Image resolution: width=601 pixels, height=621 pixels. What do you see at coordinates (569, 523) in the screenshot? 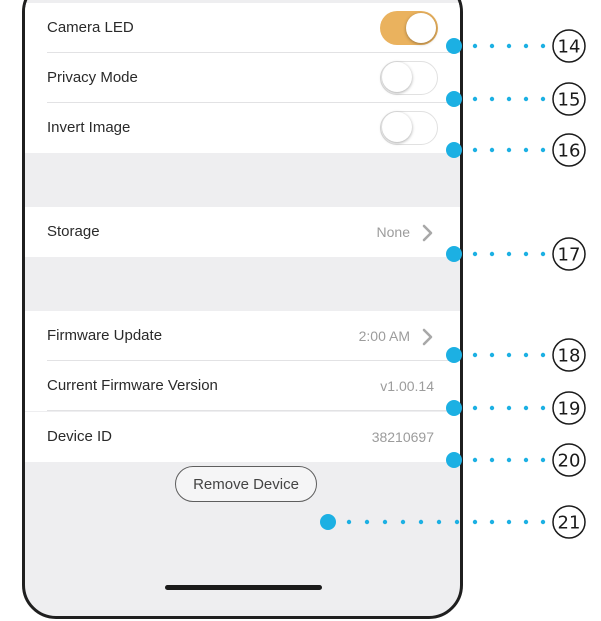
I see `callout-number: 21` at bounding box center [569, 523].